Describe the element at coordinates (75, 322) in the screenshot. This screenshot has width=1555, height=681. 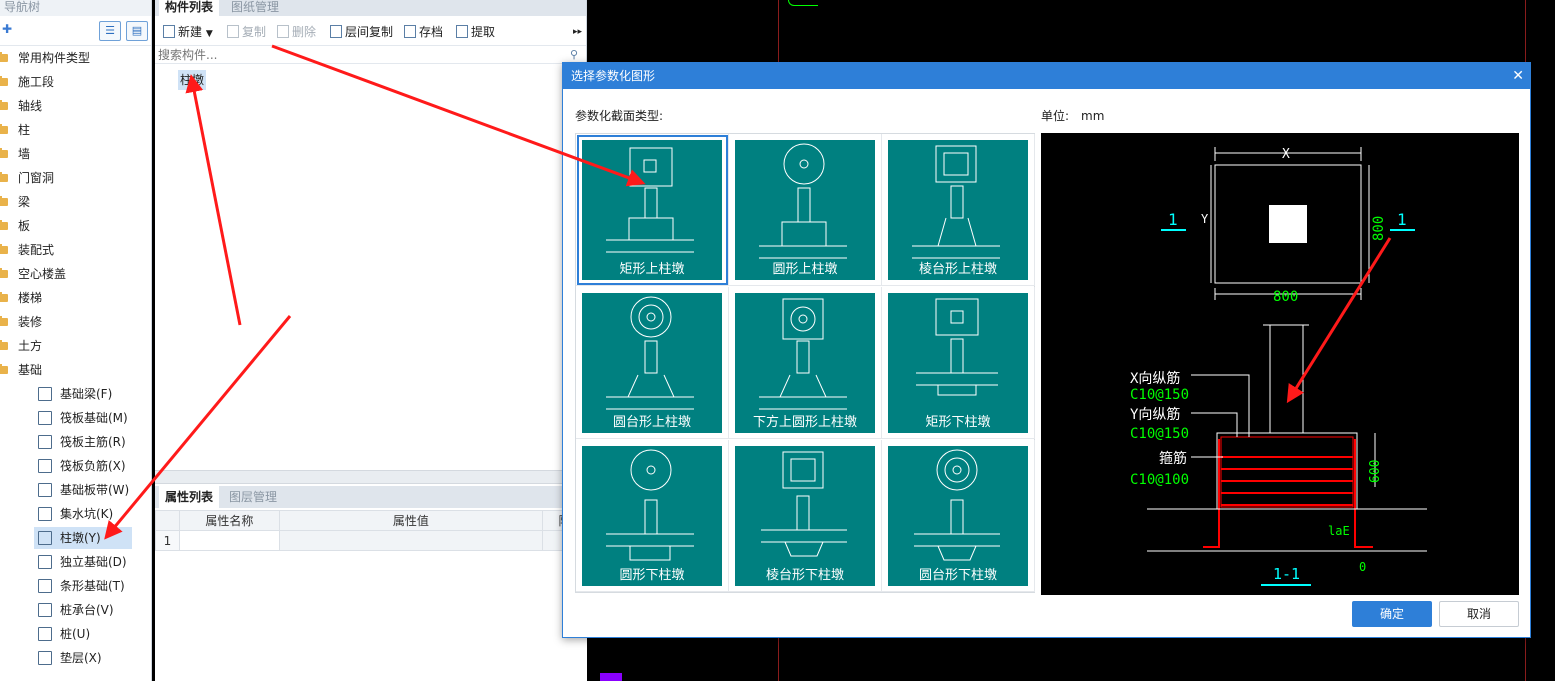
I see `tree-item: 装修` at that location.